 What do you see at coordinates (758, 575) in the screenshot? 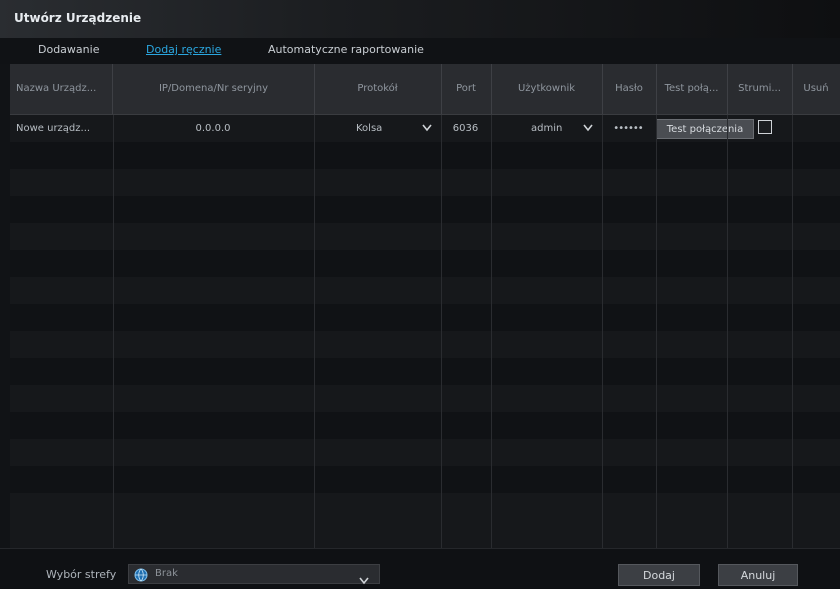
I see `cancel-button: Anuluj` at bounding box center [758, 575].